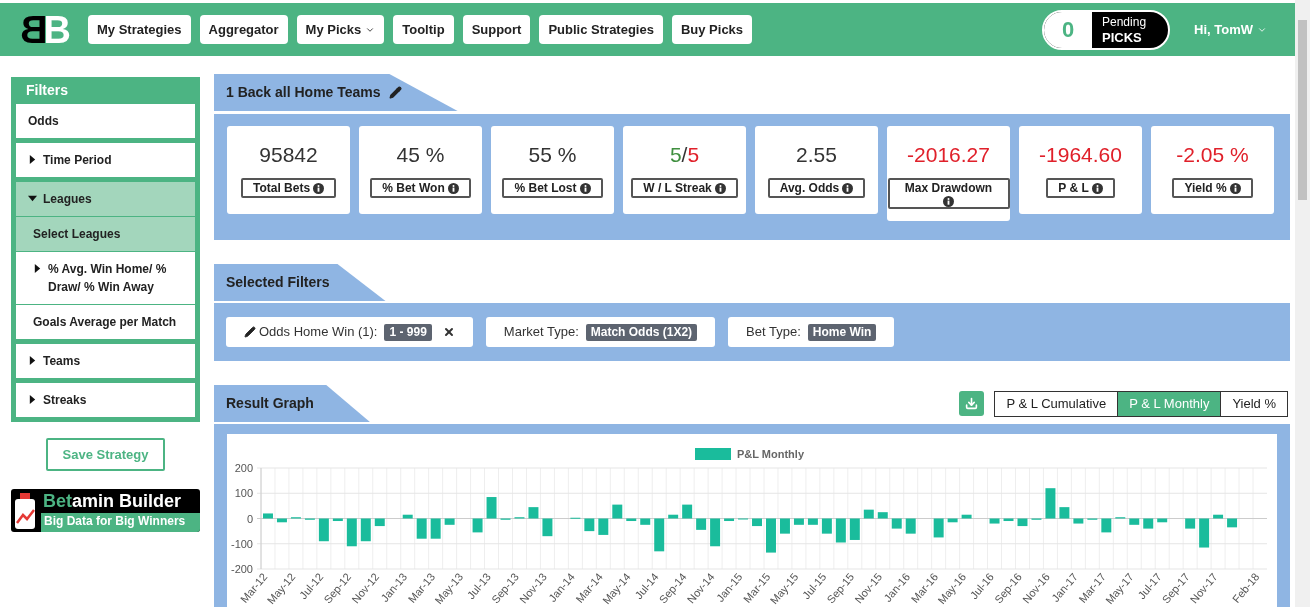 The height and width of the screenshot is (607, 1310). Describe the element at coordinates (1302, 303) in the screenshot. I see `scrollbar` at that location.